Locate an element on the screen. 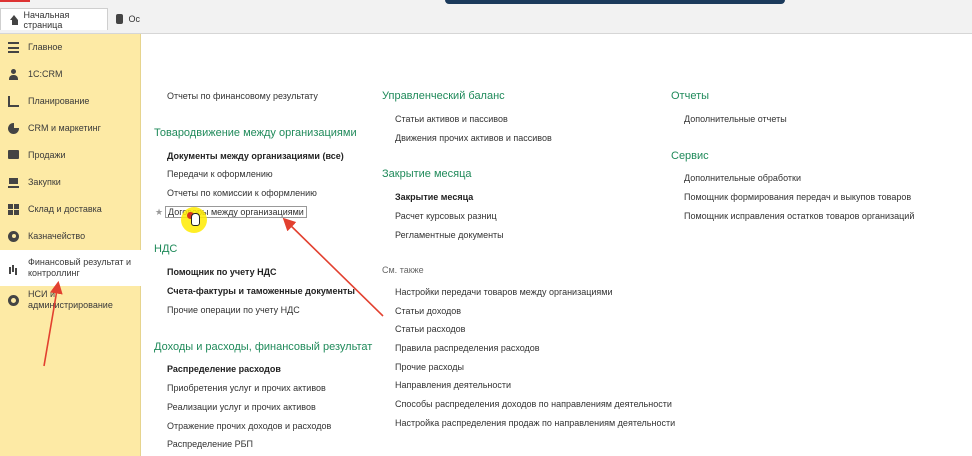  link-intercompany-docs: Документы между организациями (все) is located at coordinates (255, 156).